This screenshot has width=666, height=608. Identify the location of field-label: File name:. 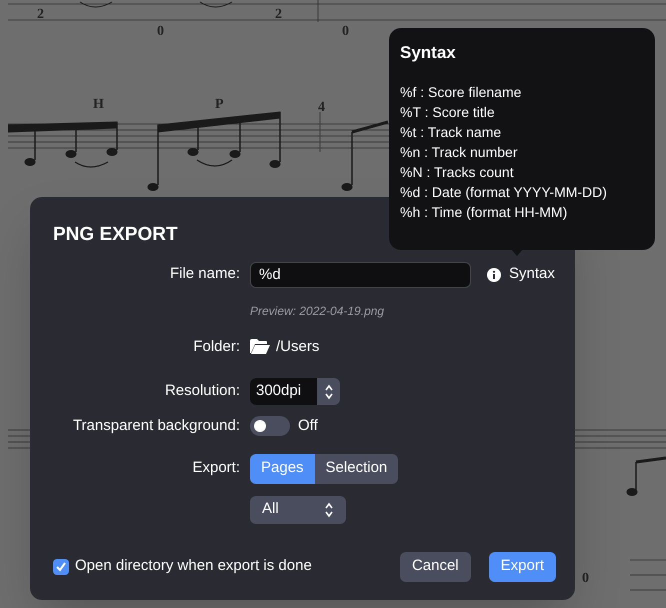
(204, 274).